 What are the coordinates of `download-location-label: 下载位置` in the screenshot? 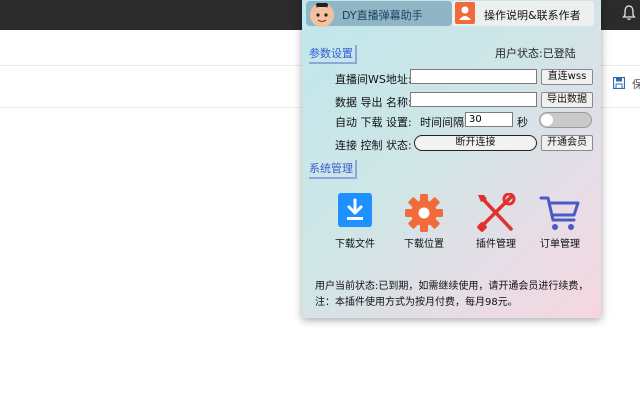 It's located at (424, 244).